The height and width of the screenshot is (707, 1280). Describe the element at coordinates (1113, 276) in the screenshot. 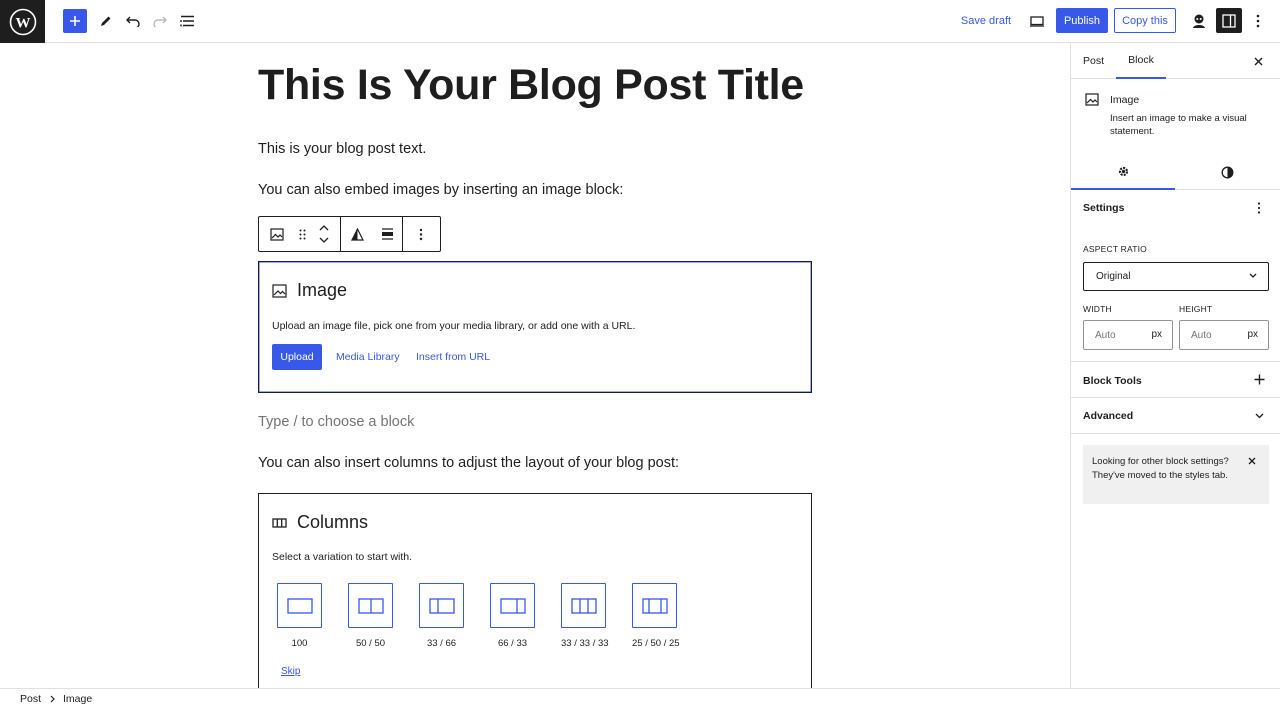

I see `aspect-ratio-value: Original` at that location.